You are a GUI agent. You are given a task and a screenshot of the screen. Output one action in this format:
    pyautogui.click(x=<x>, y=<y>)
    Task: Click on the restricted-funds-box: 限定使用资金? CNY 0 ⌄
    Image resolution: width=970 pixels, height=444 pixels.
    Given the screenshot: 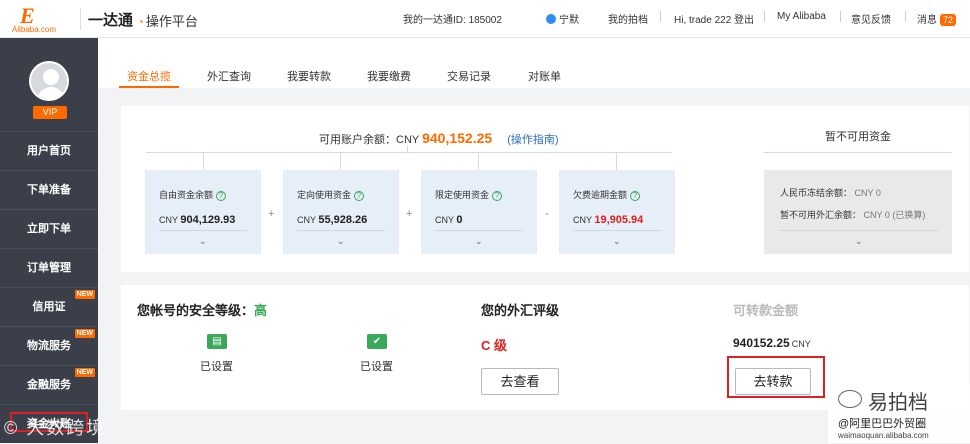 What is the action you would take?
    pyautogui.click(x=479, y=212)
    